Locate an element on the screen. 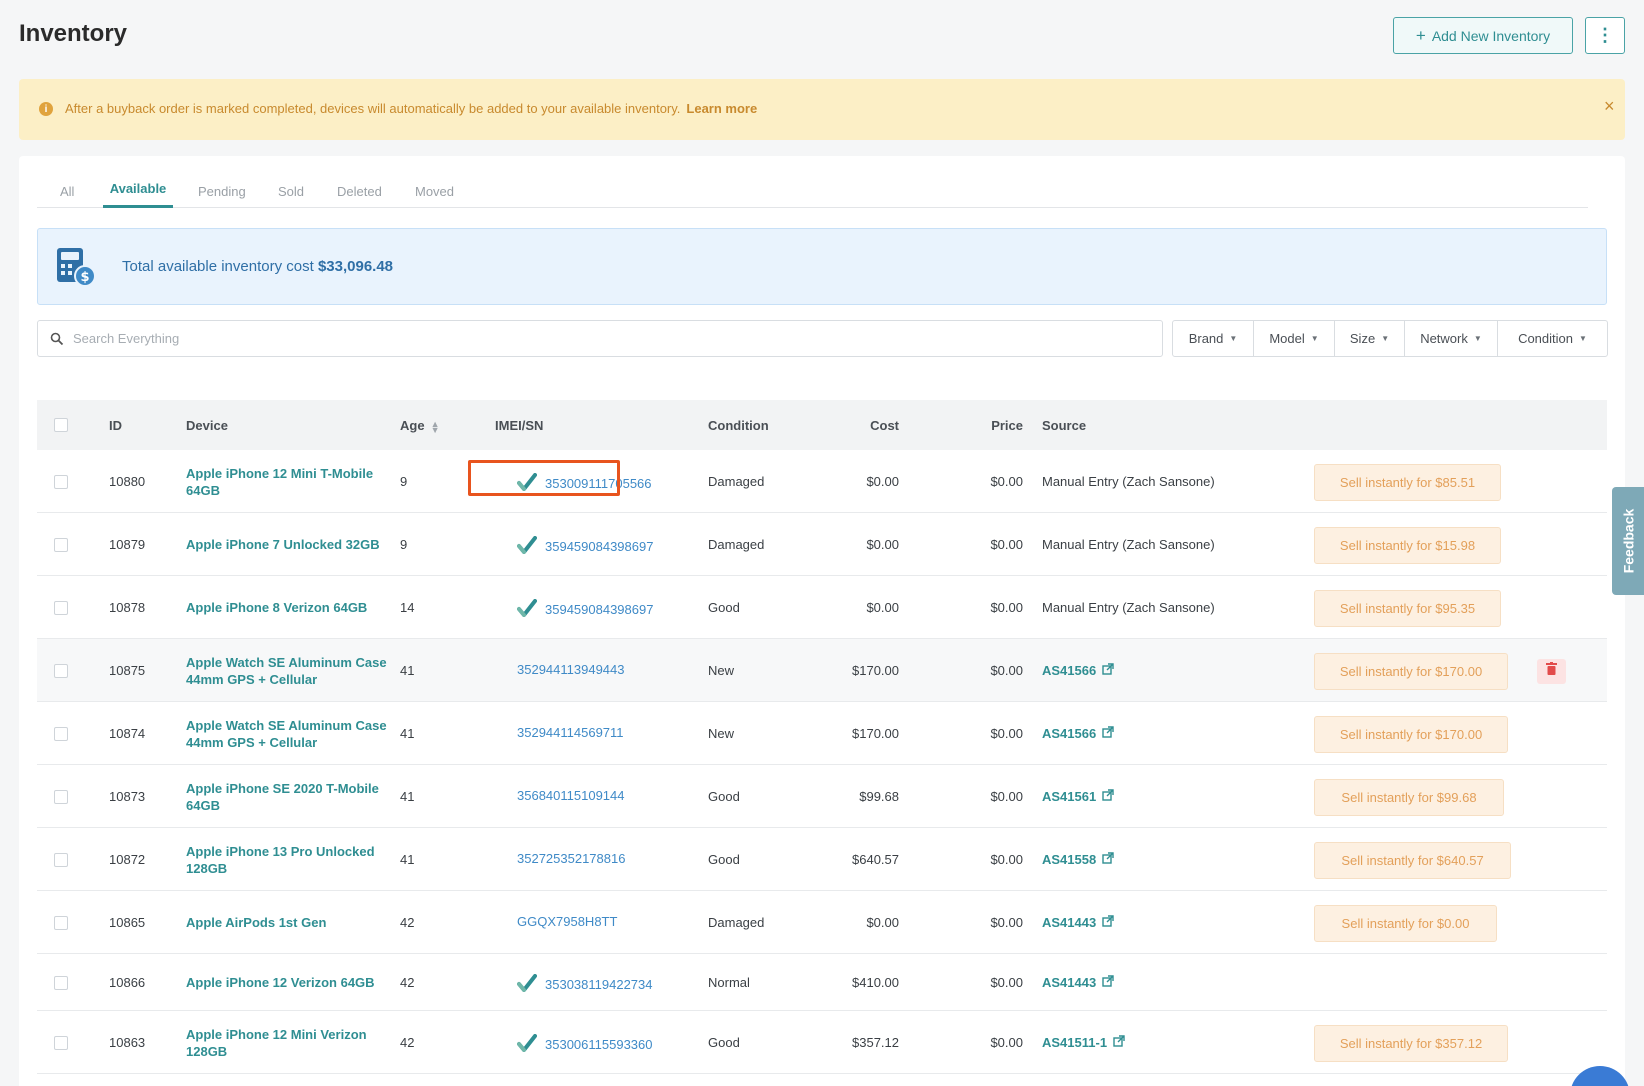 Image resolution: width=1644 pixels, height=1086 pixels. device-name-line1: Apple iPhone 8 Verizon 64GB is located at coordinates (277, 607).